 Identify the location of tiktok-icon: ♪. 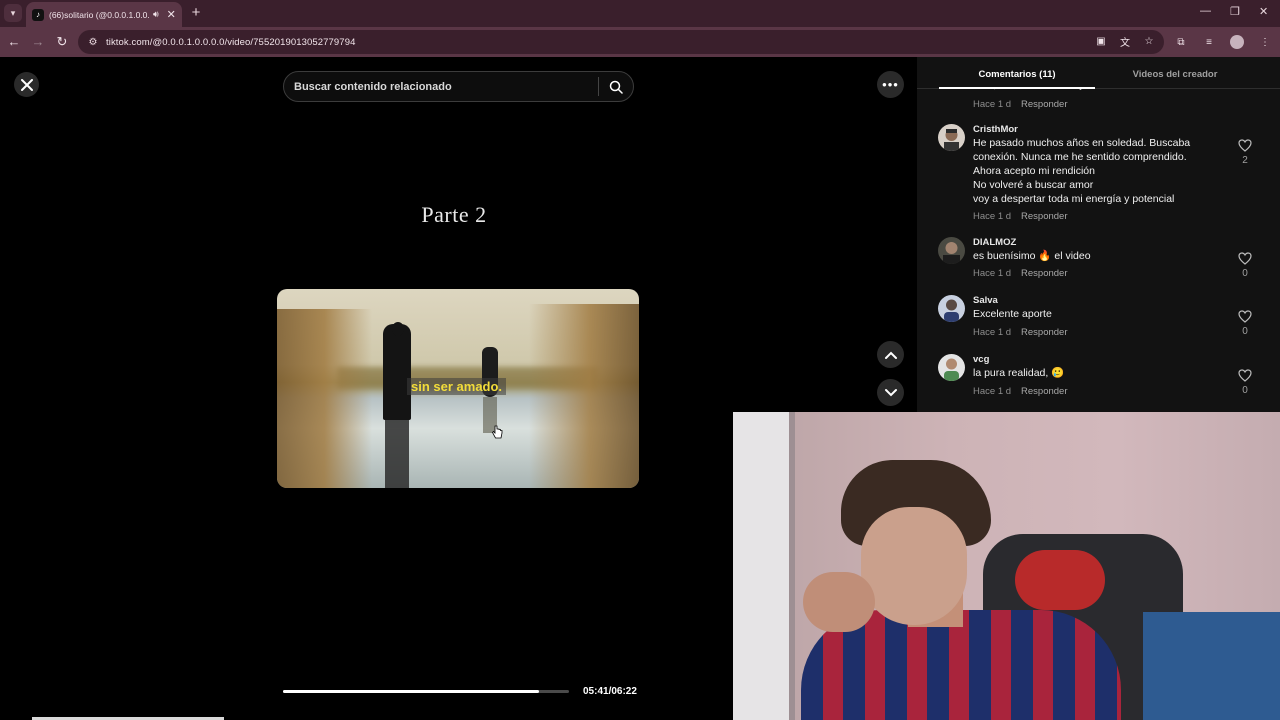
(38, 14).